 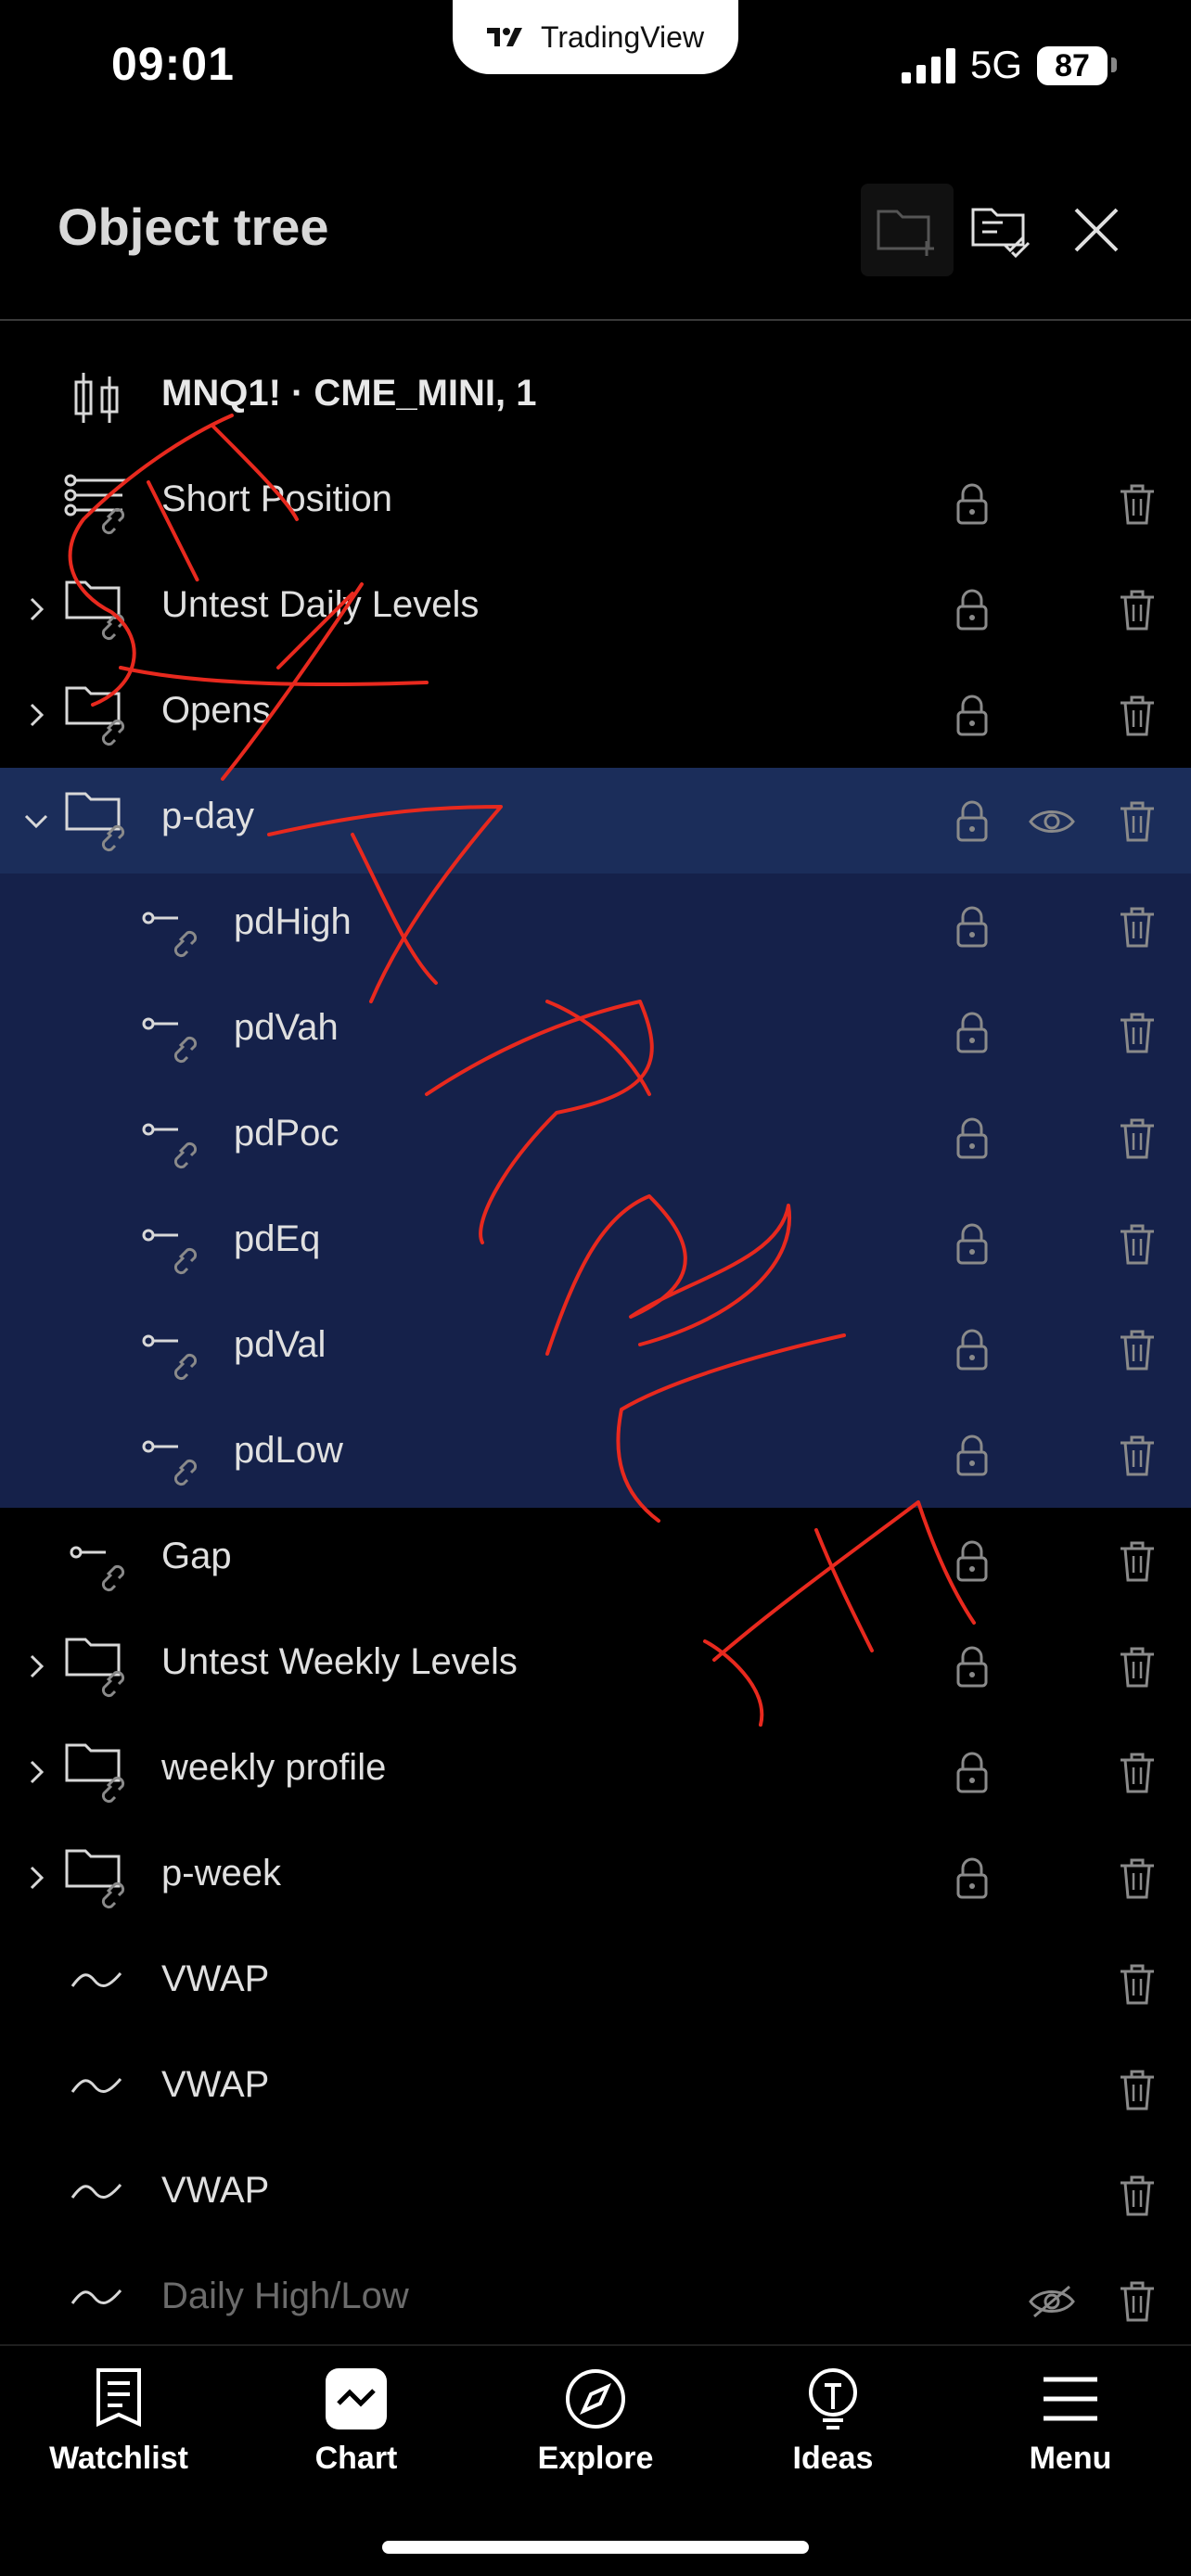 What do you see at coordinates (595, 2436) in the screenshot?
I see `nav-explore: Explore` at bounding box center [595, 2436].